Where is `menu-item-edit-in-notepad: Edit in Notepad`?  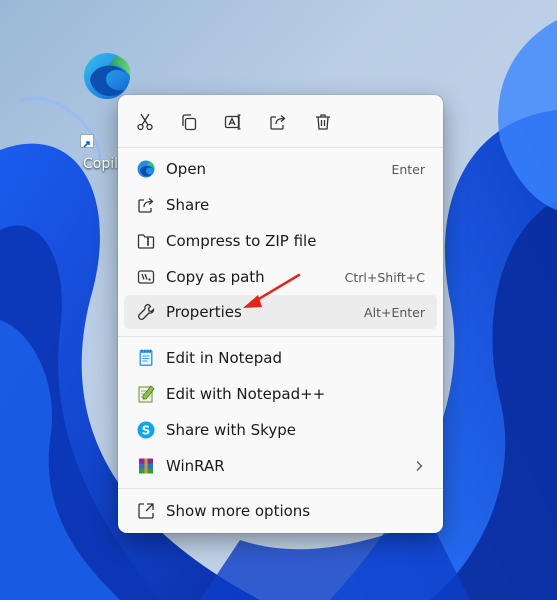
menu-item-edit-in-notepad: Edit in Notepad is located at coordinates (280, 358).